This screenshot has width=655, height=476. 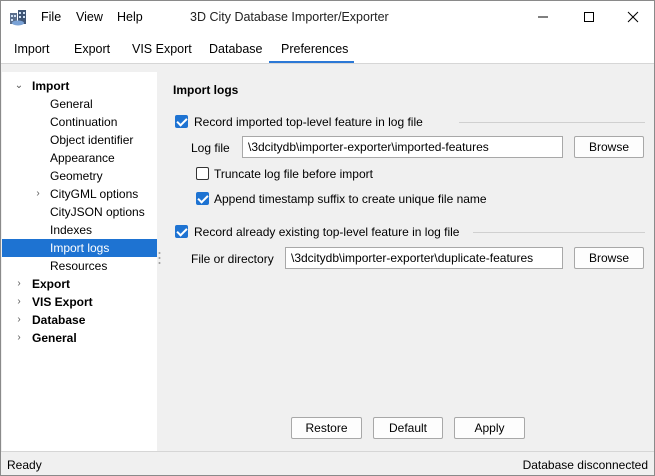 What do you see at coordinates (289, 17) in the screenshot?
I see `window-title: 3D City Database Importer/Exporter` at bounding box center [289, 17].